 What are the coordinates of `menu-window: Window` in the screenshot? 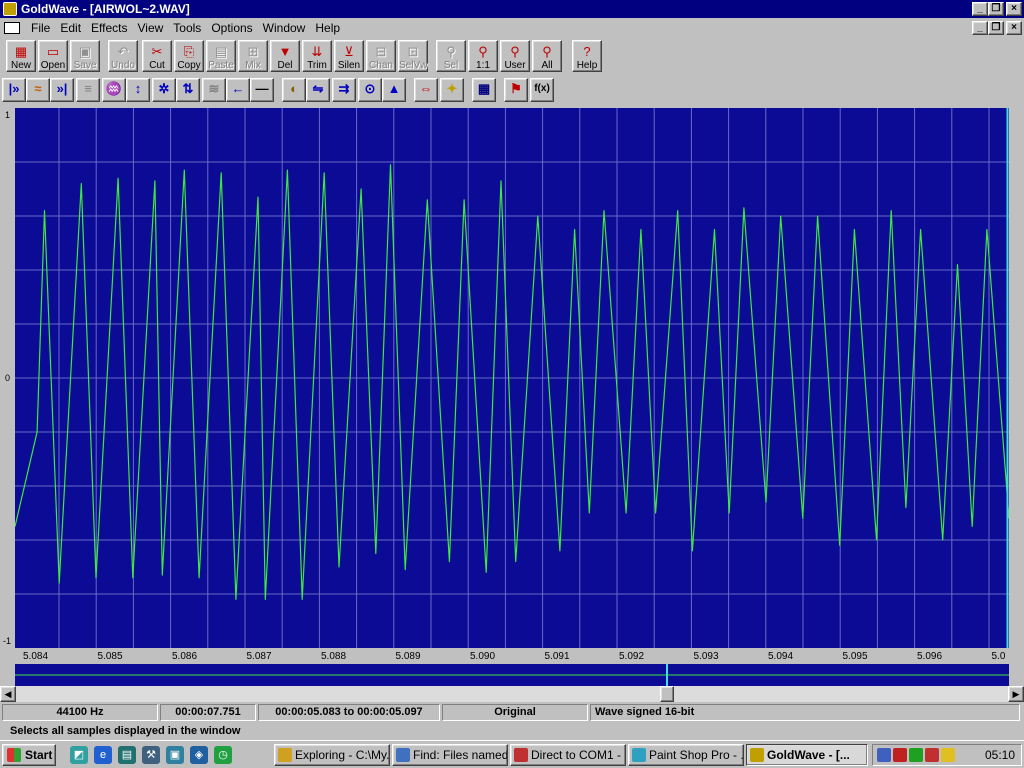 It's located at (284, 28).